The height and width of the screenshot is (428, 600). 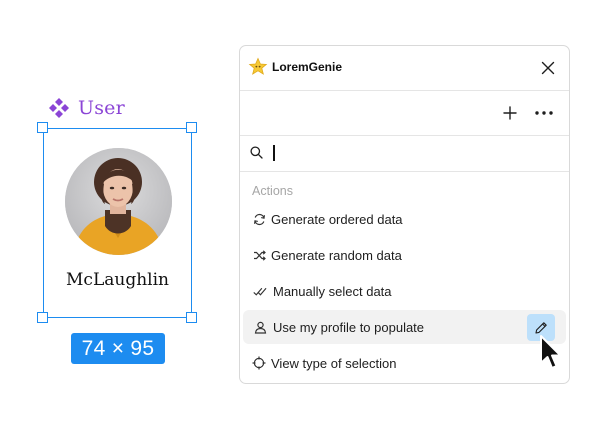 What do you see at coordinates (337, 219) in the screenshot?
I see `menu-item-label: Generate ordered data` at bounding box center [337, 219].